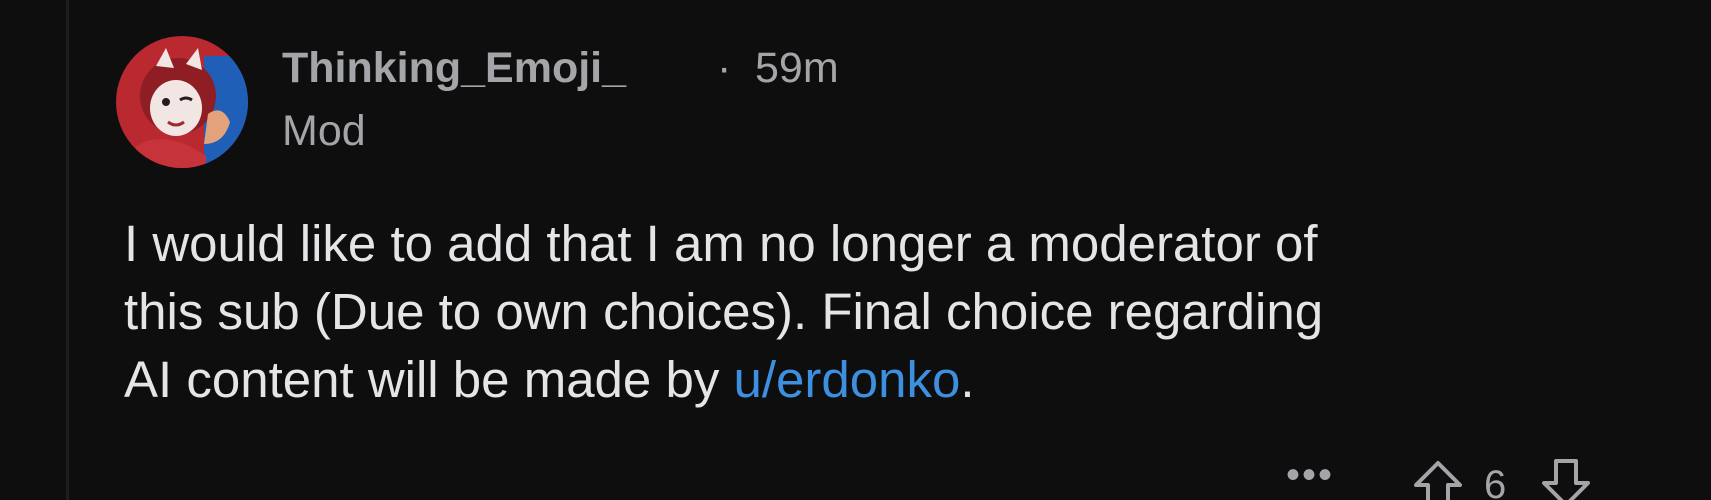 Image resolution: width=1711 pixels, height=500 pixels. Describe the element at coordinates (1566, 479) in the screenshot. I see `downvote-arrow-icon` at that location.